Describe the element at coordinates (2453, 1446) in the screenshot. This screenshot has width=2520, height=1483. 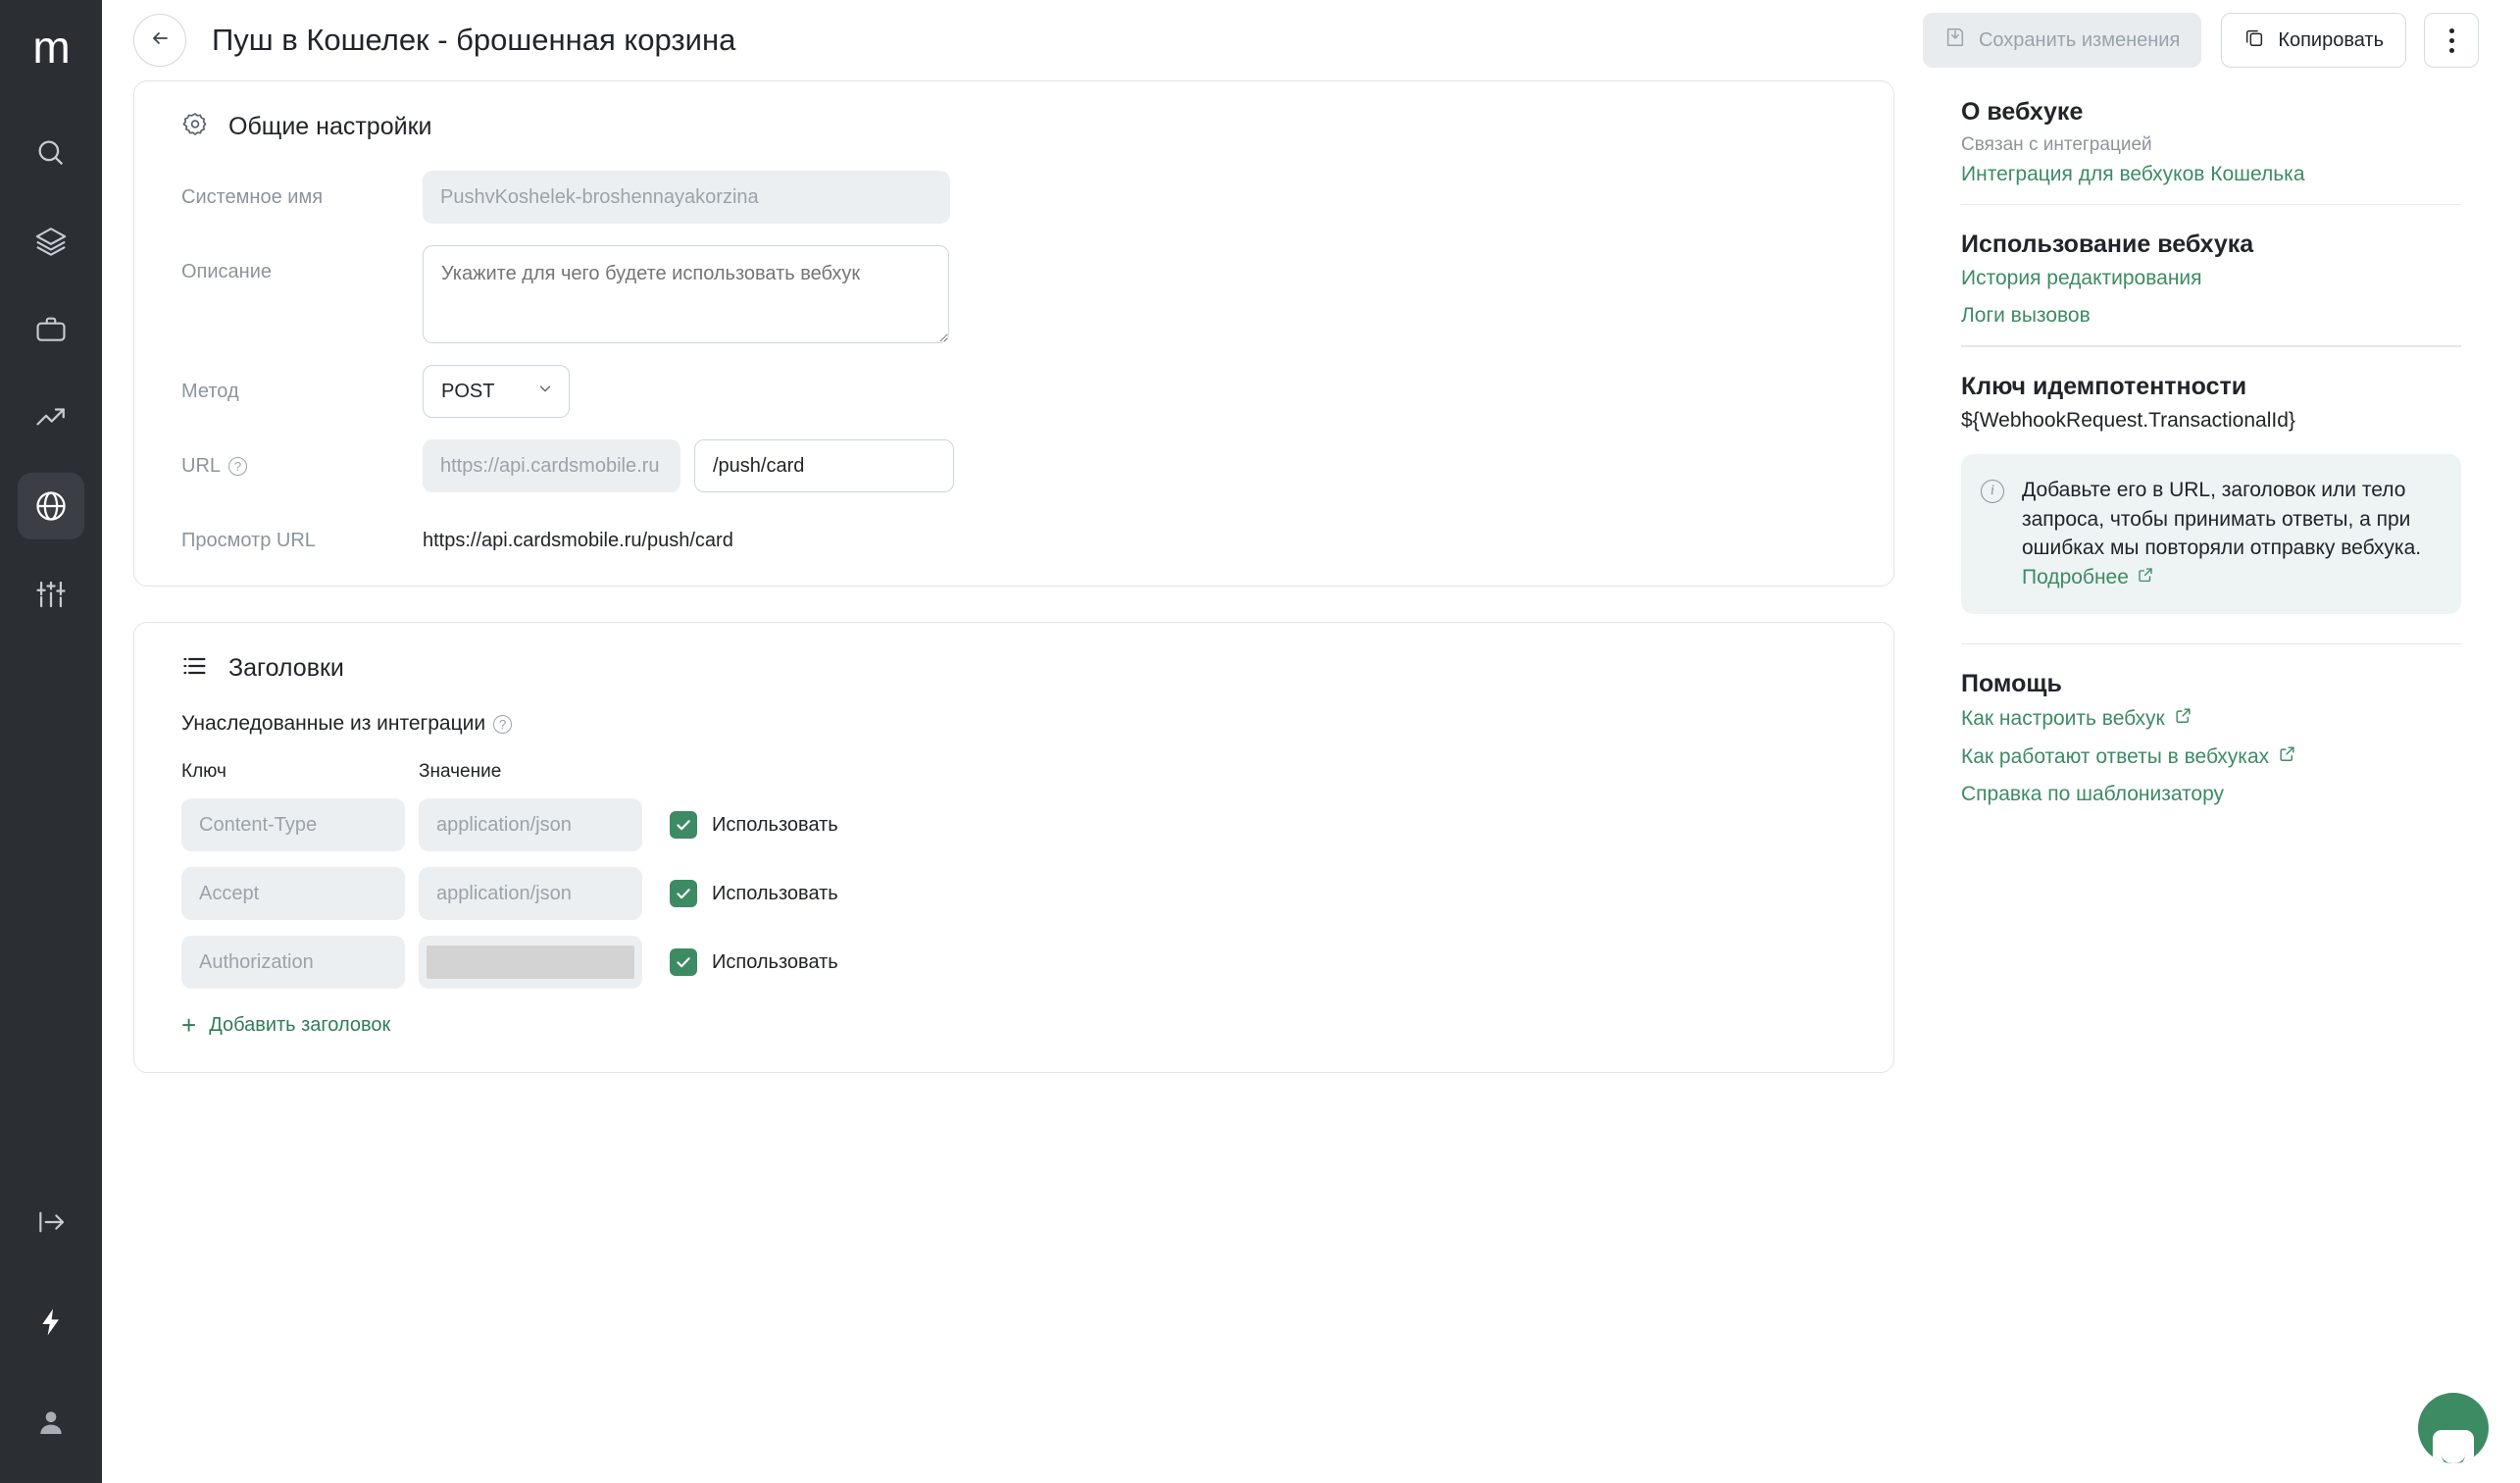
I see `chat-face-icon` at that location.